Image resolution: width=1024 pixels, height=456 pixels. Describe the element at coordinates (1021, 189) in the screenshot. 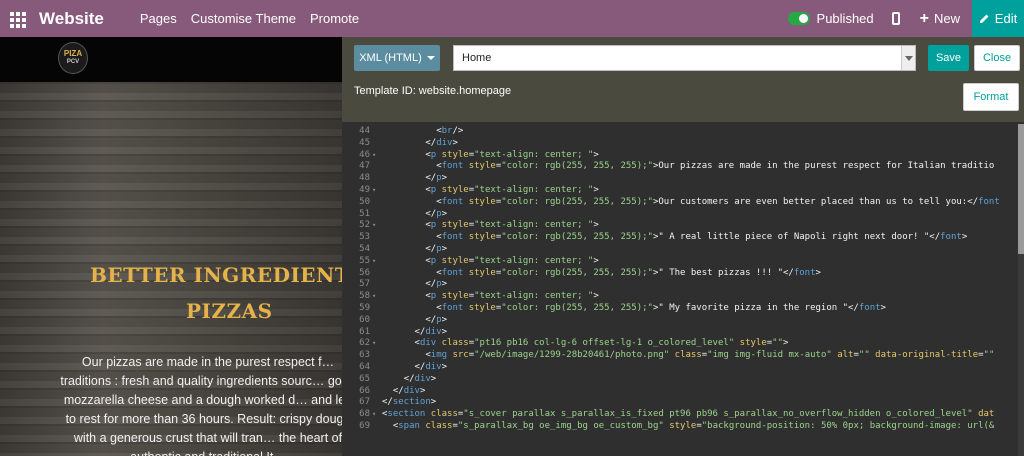

I see `scrollbar-thumb` at that location.